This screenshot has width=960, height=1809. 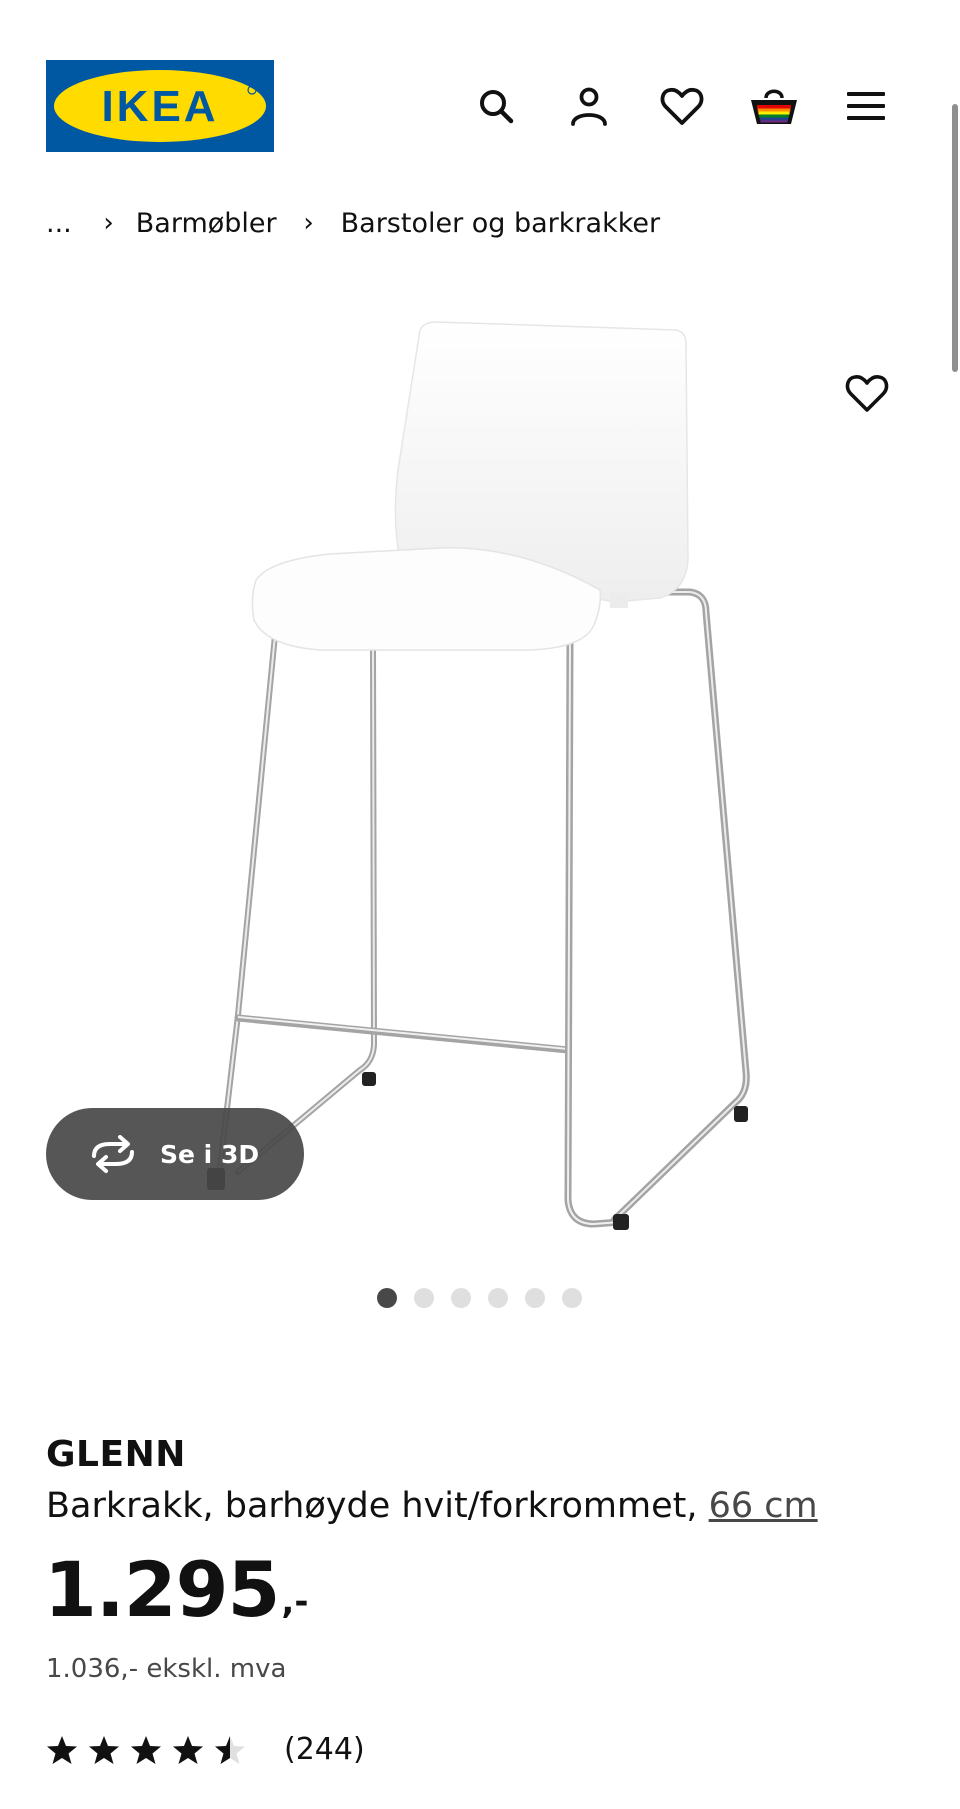 I want to click on price-value: 1.295, so click(x=162, y=1589).